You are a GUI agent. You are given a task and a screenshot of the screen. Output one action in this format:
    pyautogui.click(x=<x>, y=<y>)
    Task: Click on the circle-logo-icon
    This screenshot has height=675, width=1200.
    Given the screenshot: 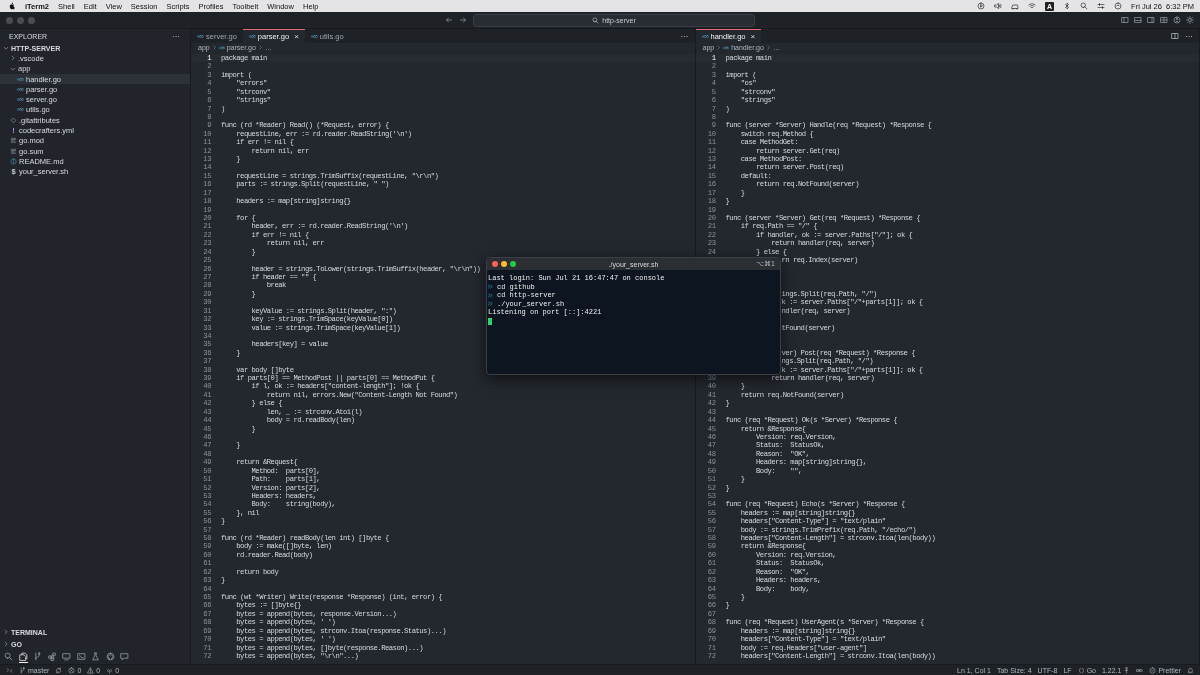 What is the action you would take?
    pyautogui.click(x=110, y=657)
    